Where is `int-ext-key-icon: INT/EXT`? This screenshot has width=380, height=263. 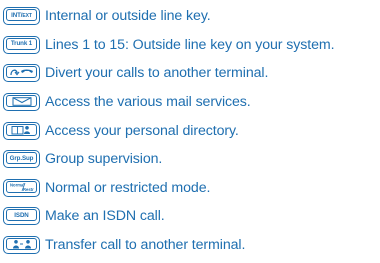
int-ext-key-icon: INT/EXT is located at coordinates (21, 16).